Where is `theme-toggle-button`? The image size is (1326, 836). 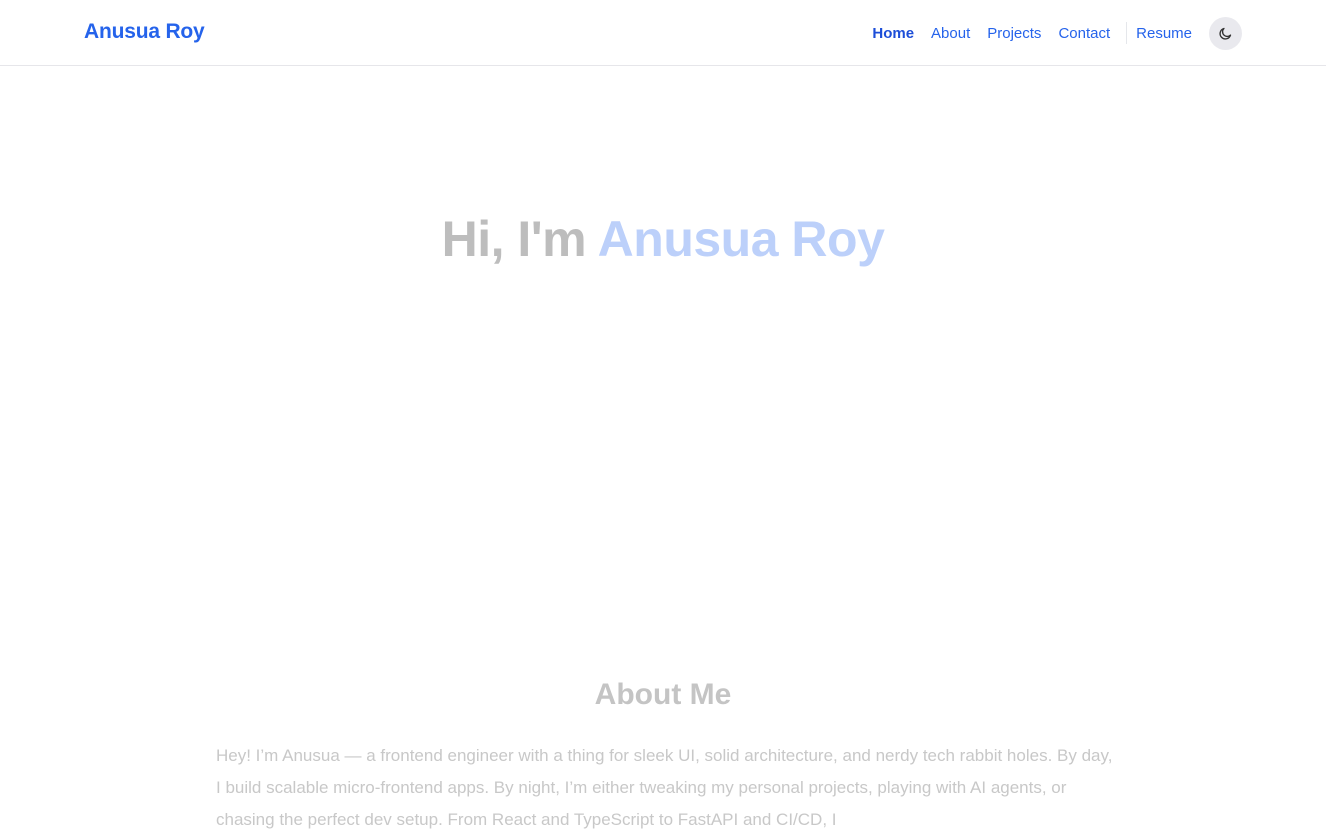
theme-toggle-button is located at coordinates (1225, 33).